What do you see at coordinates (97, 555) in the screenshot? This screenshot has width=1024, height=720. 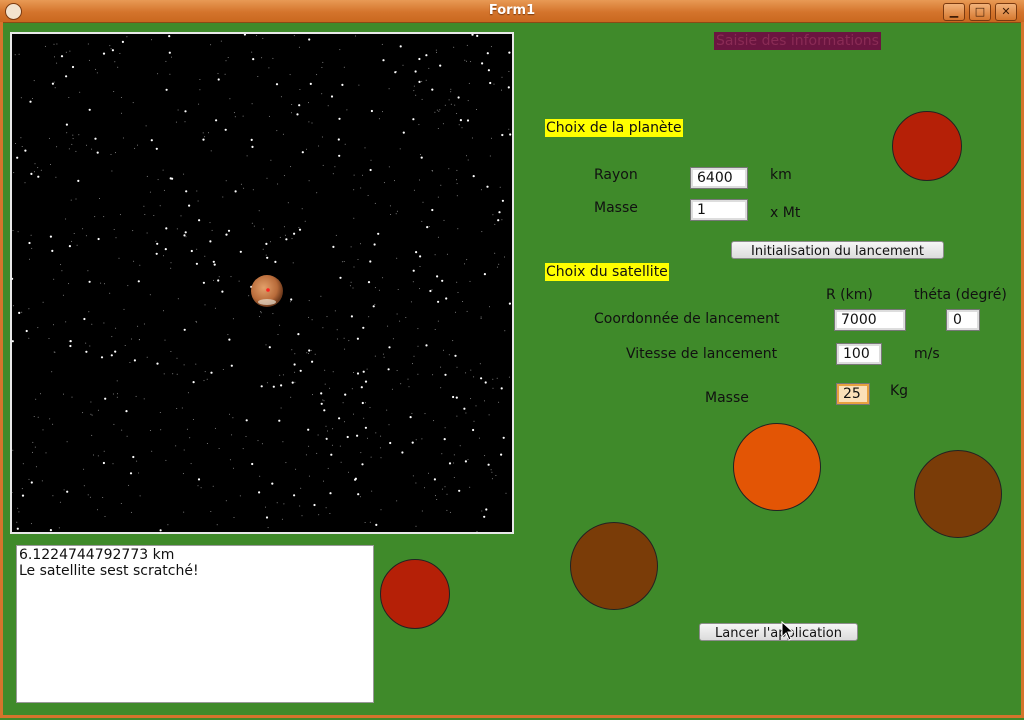 I see `log-line-distance: 6.1224744792773 km` at bounding box center [97, 555].